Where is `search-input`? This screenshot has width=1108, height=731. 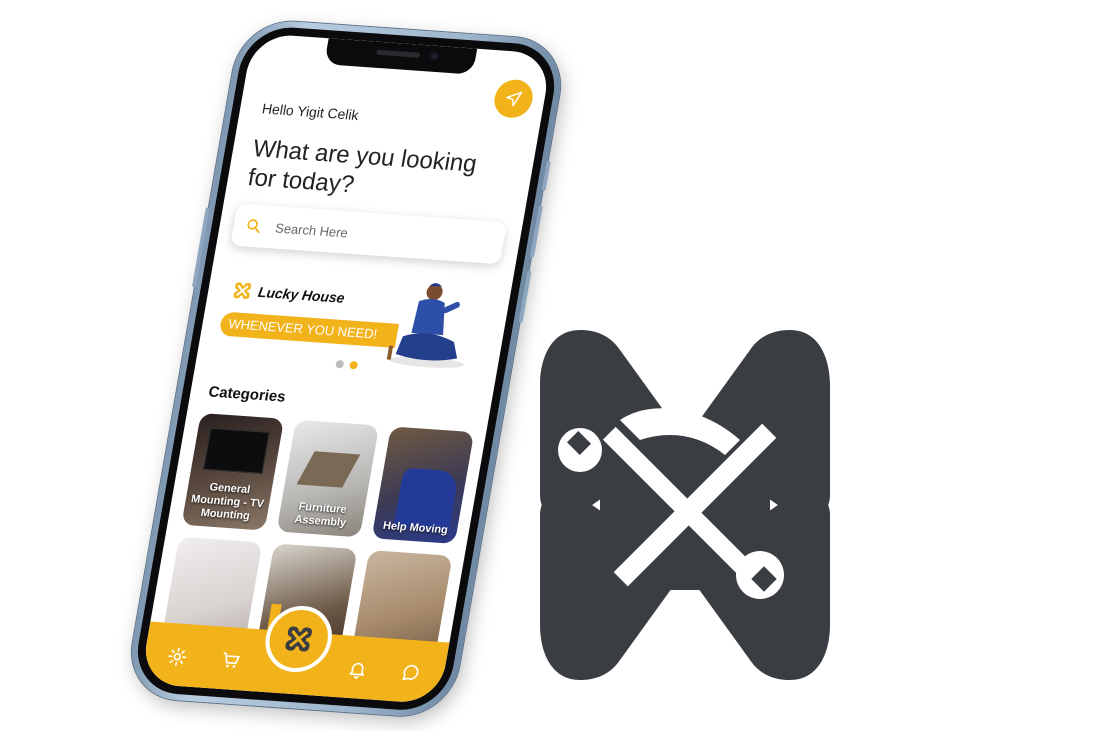
search-input is located at coordinates (375, 234).